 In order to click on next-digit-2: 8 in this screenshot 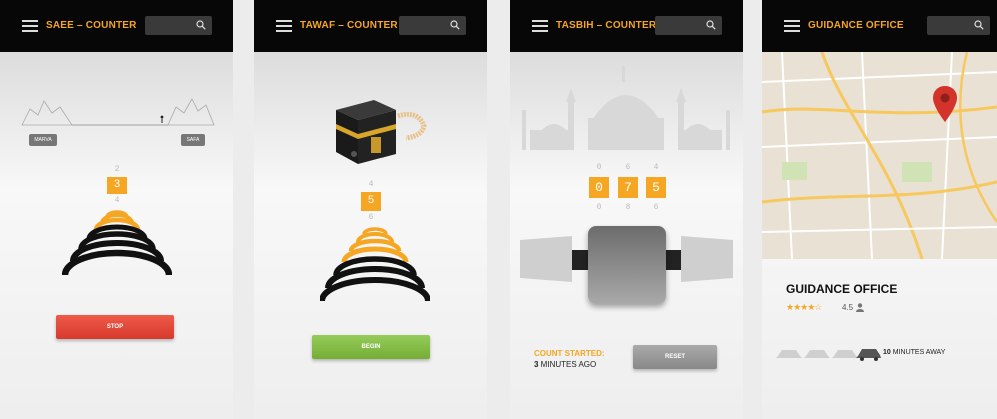, I will do `click(628, 207)`.